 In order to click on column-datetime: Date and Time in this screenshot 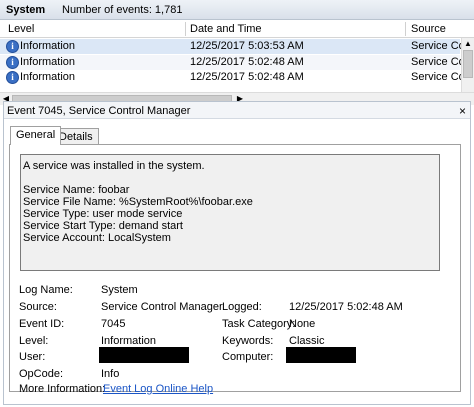, I will do `click(226, 29)`.